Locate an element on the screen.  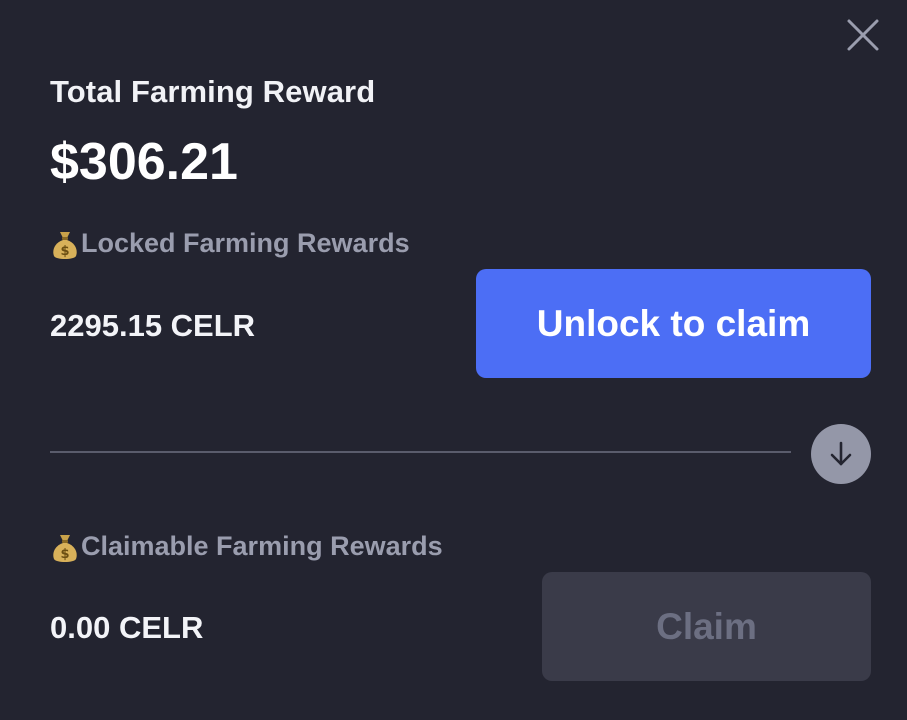
locked-rewards-label: $ Locked Farming Rewards is located at coordinates (230, 243).